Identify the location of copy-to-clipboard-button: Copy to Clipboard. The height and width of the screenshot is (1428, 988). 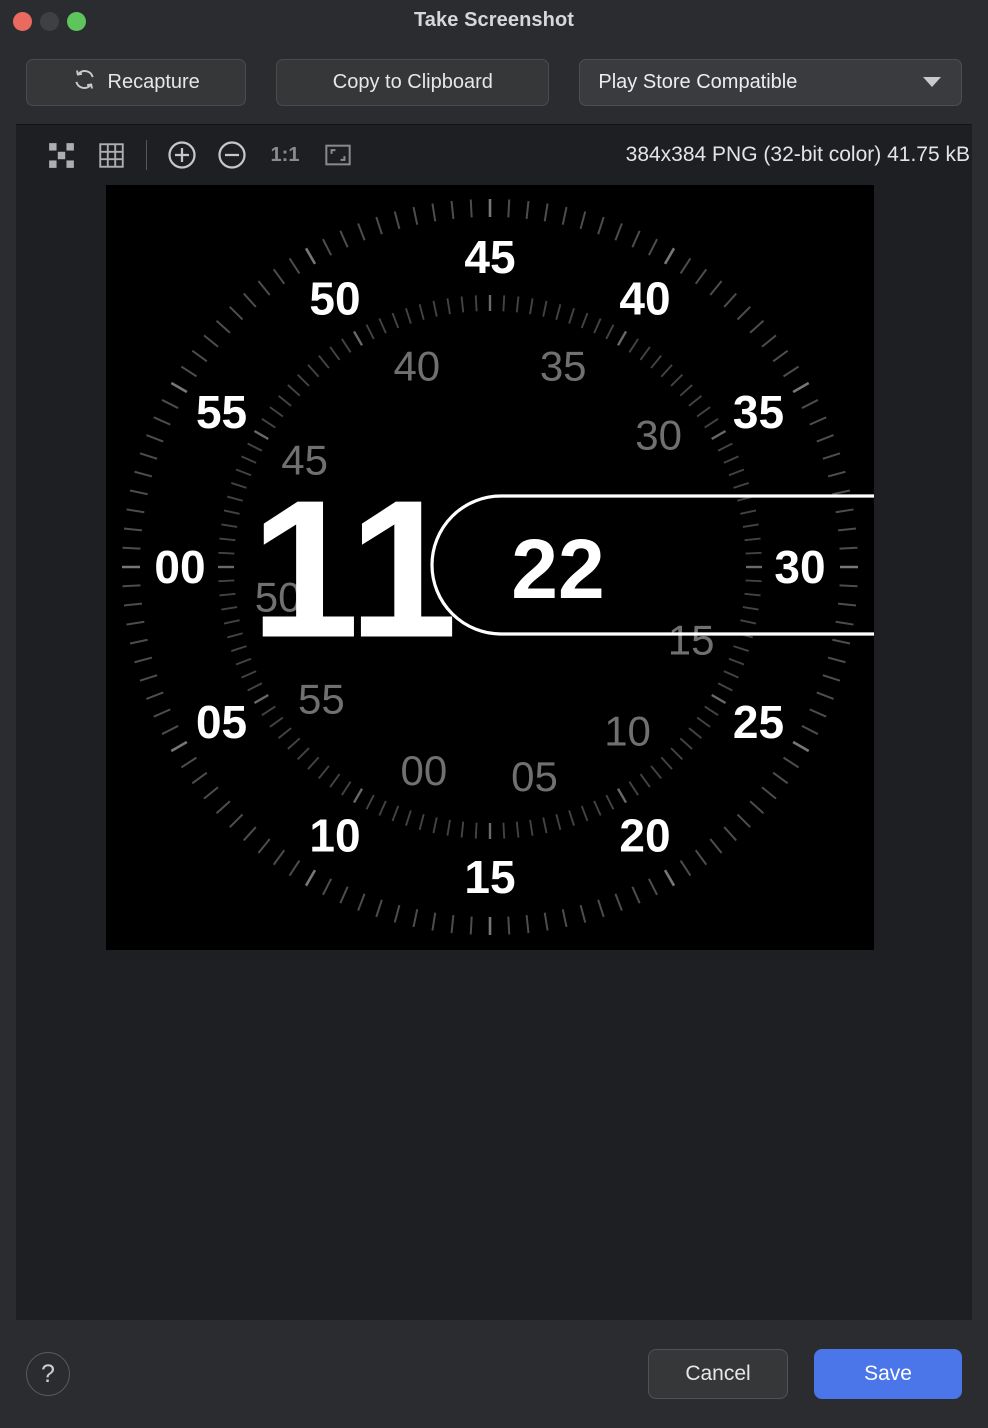
(413, 82).